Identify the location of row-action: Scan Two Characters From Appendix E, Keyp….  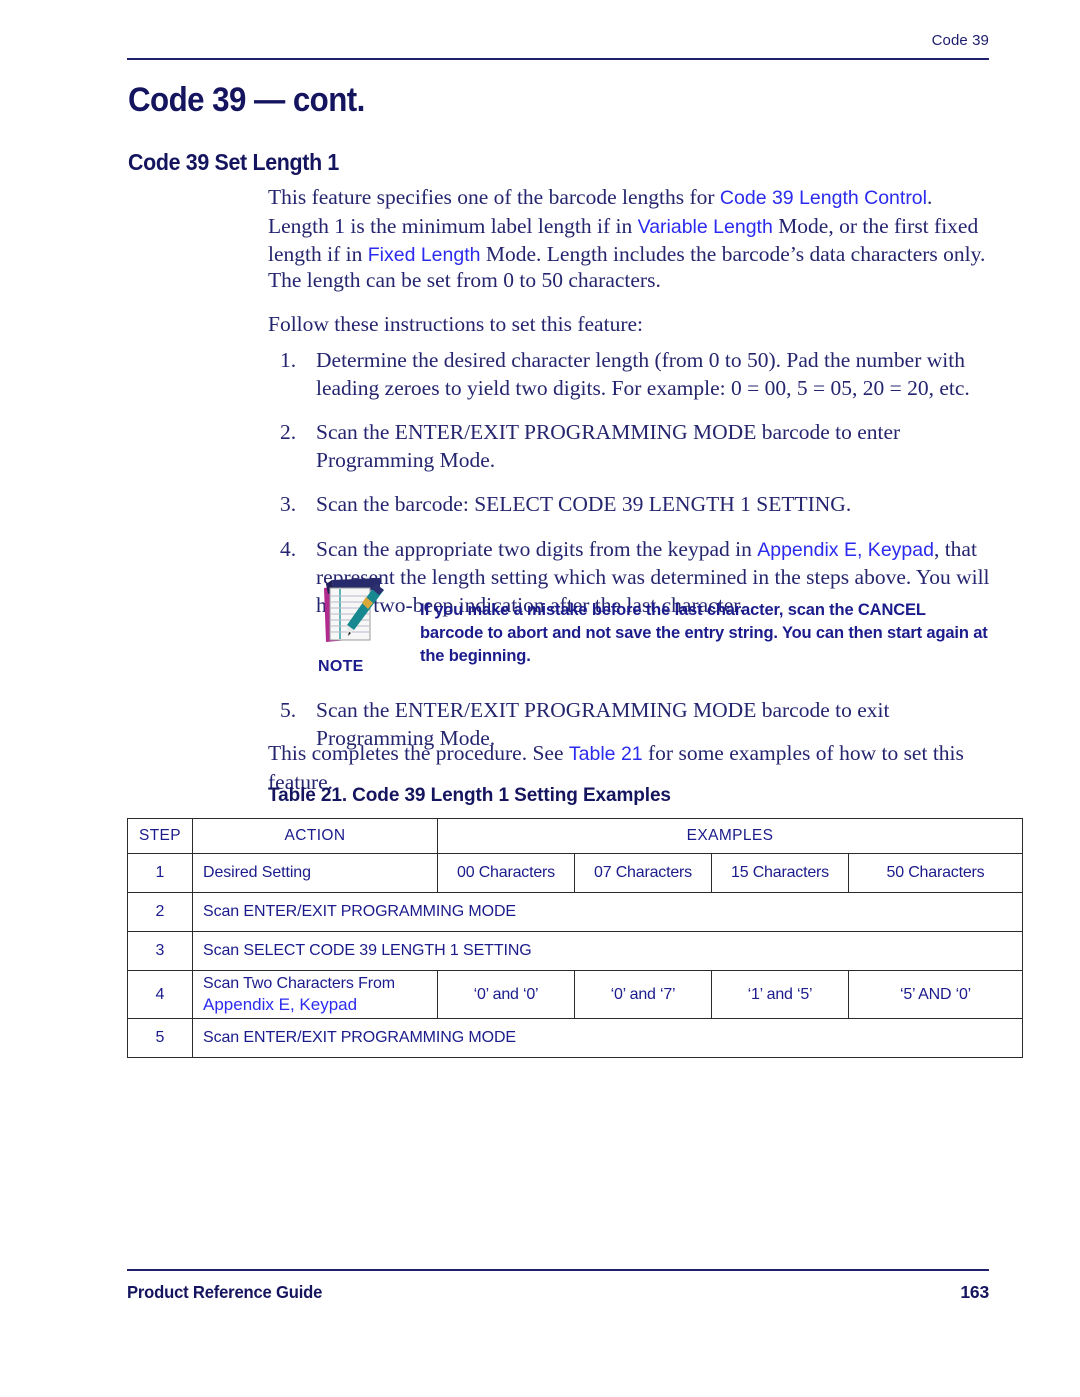
(315, 994).